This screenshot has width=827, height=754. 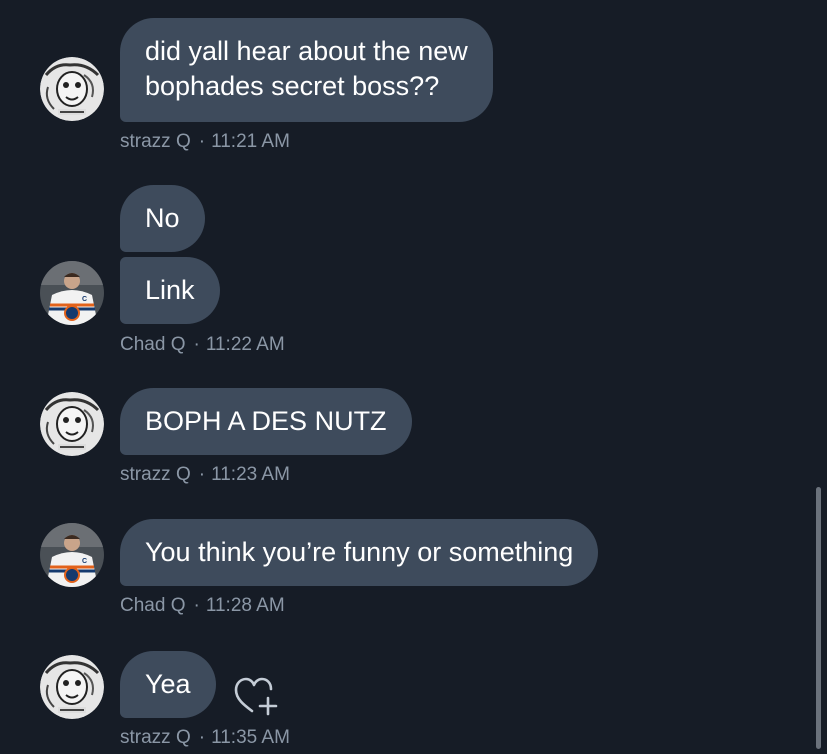 I want to click on message-time: 11:35 AM, so click(x=250, y=737).